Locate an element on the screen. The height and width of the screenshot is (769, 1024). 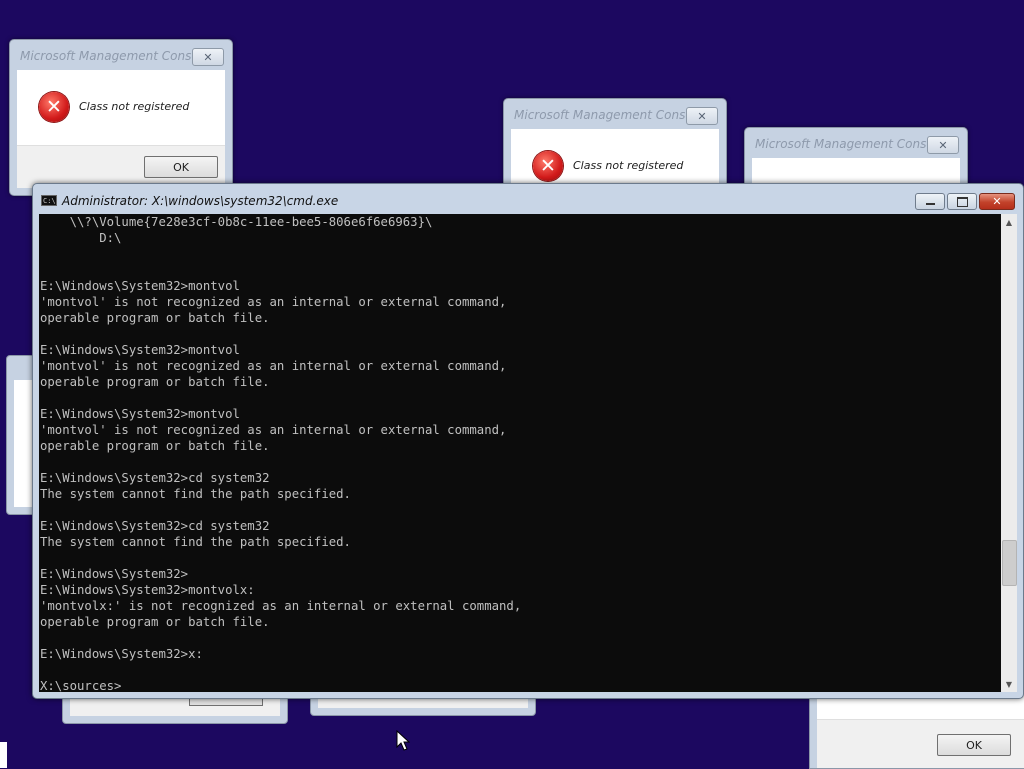
dialog-footer: OK is located at coordinates (121, 166).